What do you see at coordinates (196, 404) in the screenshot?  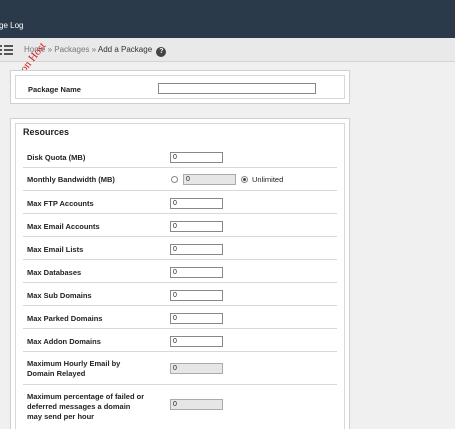 I see `max-failed-percentage-input` at bounding box center [196, 404].